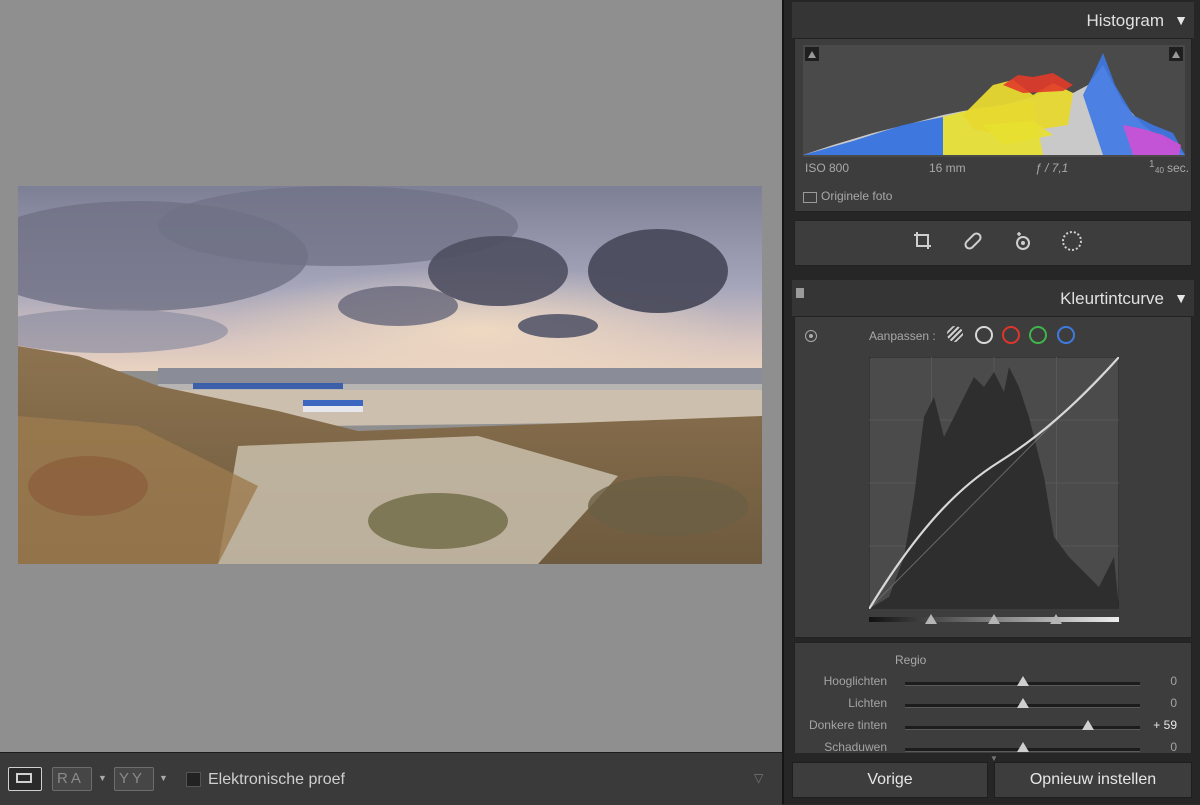  What do you see at coordinates (857, 196) in the screenshot?
I see `original-photo-label: Originele foto` at bounding box center [857, 196].